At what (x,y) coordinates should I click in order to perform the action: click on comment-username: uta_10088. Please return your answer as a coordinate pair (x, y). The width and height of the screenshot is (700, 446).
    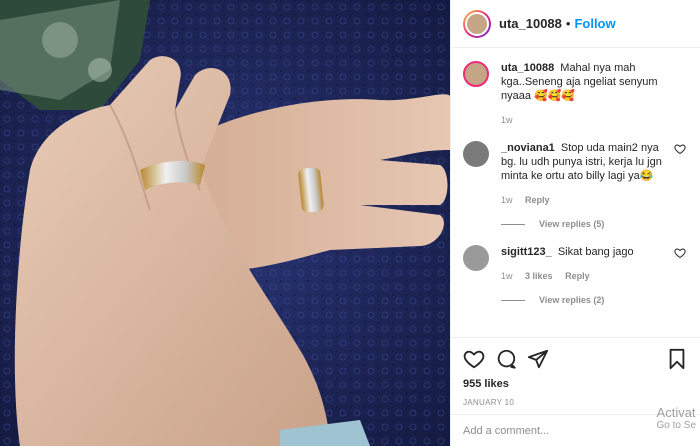
    Looking at the image, I should click on (527, 68).